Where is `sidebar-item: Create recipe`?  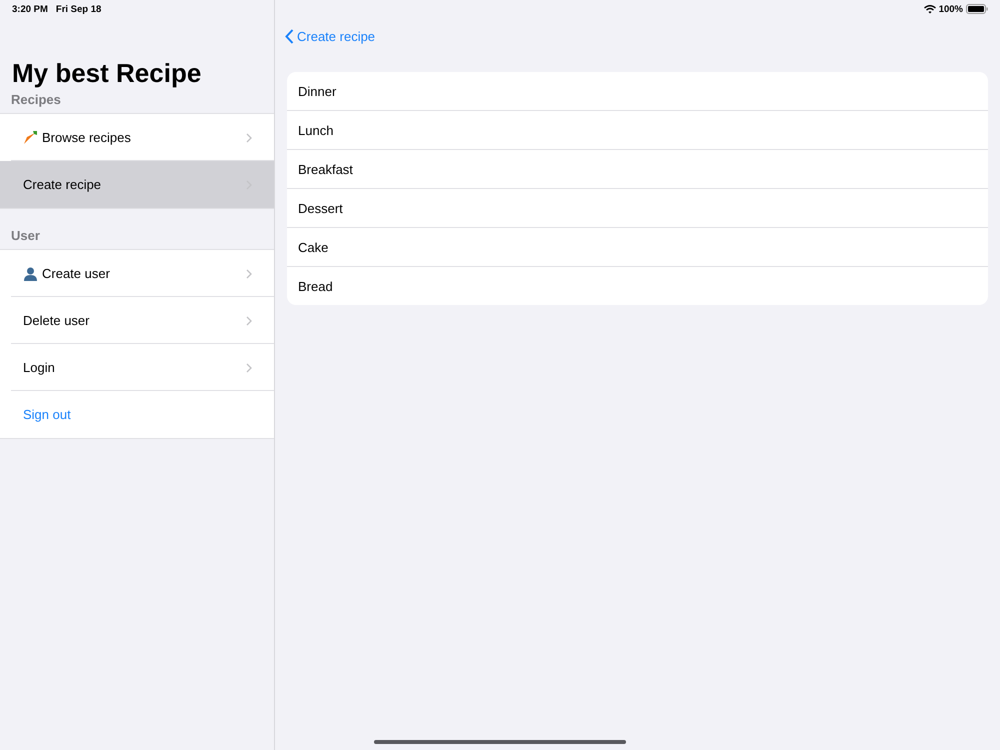
sidebar-item: Create recipe is located at coordinates (137, 184).